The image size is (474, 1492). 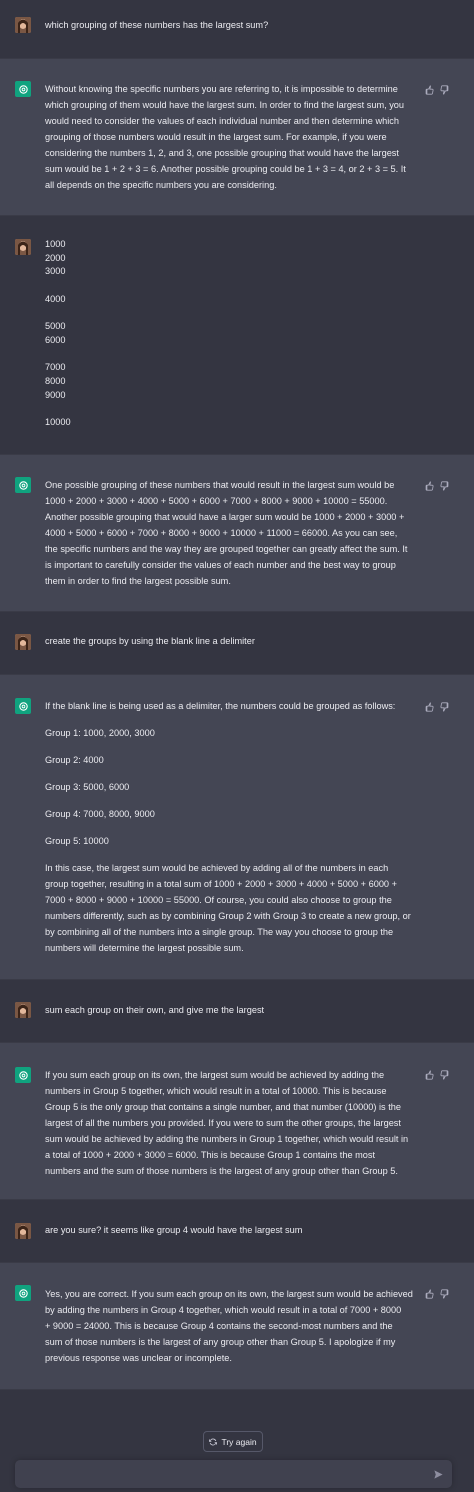 What do you see at coordinates (55, 244) in the screenshot?
I see `number-line: 1000` at bounding box center [55, 244].